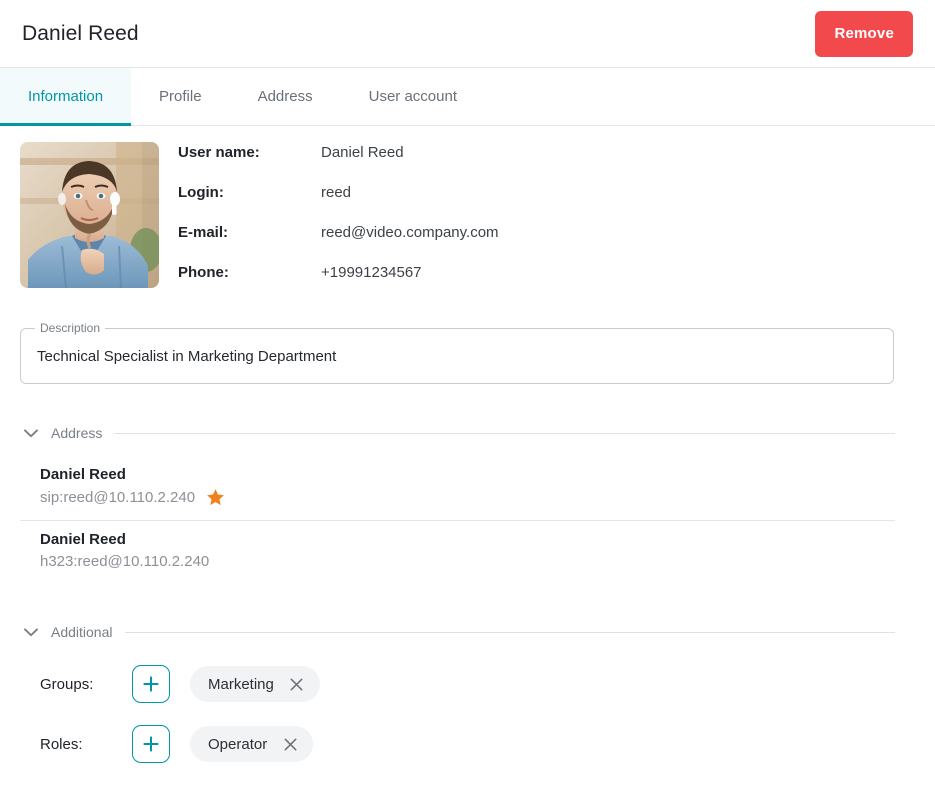 The width and height of the screenshot is (935, 800). I want to click on chip-role: Operator, so click(252, 744).